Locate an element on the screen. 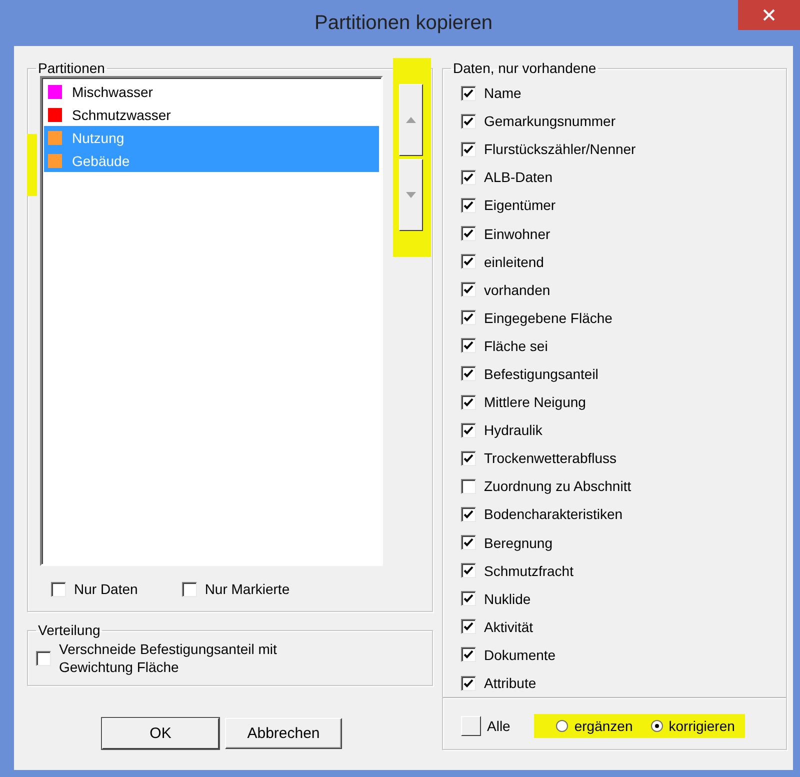 This screenshot has height=777, width=800. group-title: Partitionen is located at coordinates (71, 68).